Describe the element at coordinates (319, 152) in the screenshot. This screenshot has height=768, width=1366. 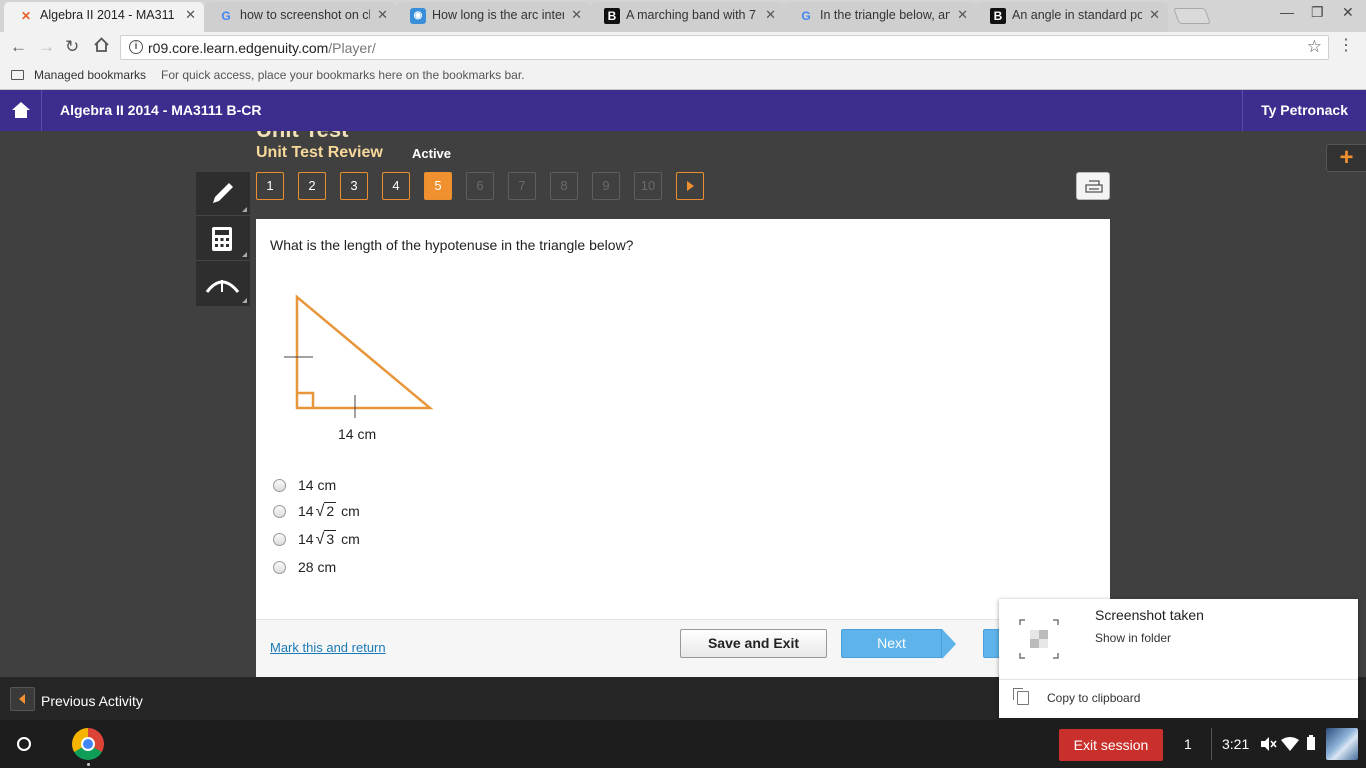
I see `review-title: Unit Test Review` at that location.